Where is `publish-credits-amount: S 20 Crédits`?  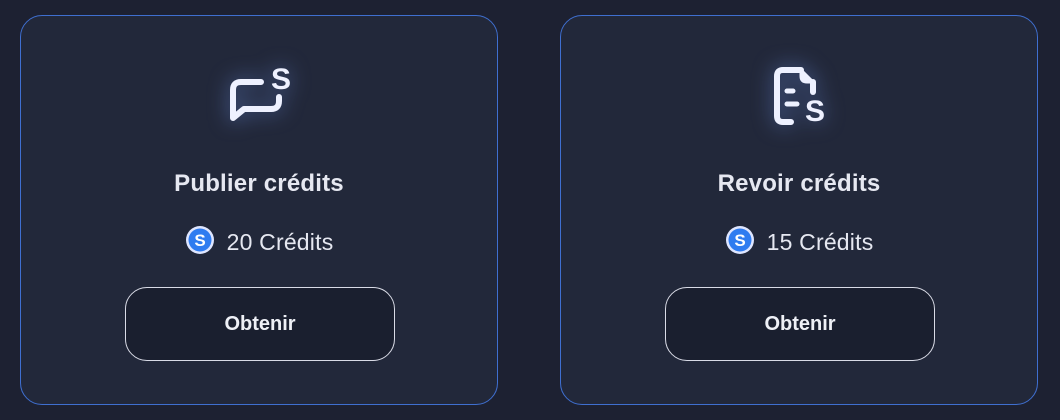
publish-credits-amount: S 20 Crédits is located at coordinates (259, 242).